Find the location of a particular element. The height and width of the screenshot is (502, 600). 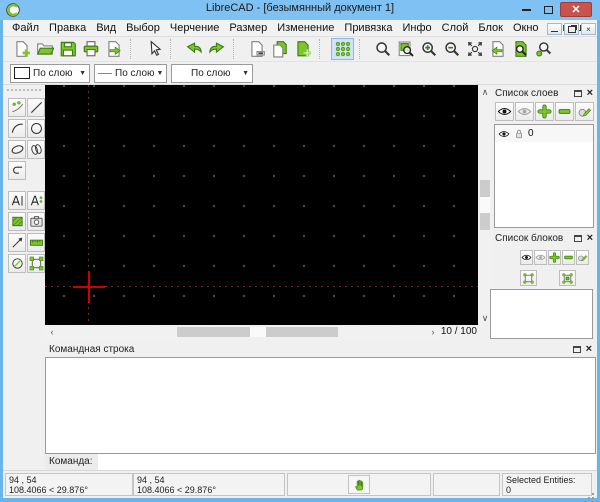

edit-layer-button is located at coordinates (584, 111).